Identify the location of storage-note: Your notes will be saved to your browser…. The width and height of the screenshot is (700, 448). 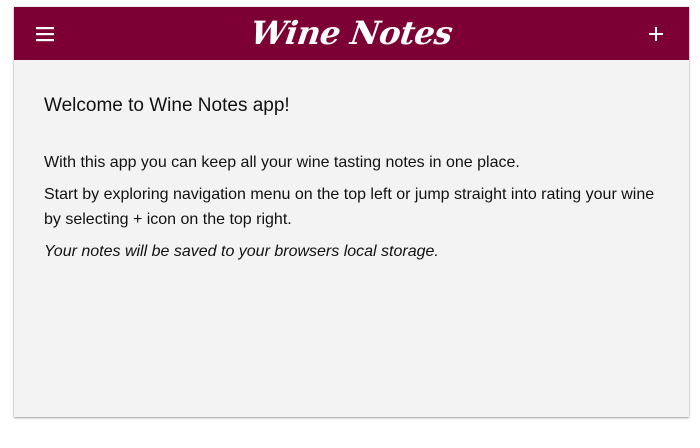
(241, 251).